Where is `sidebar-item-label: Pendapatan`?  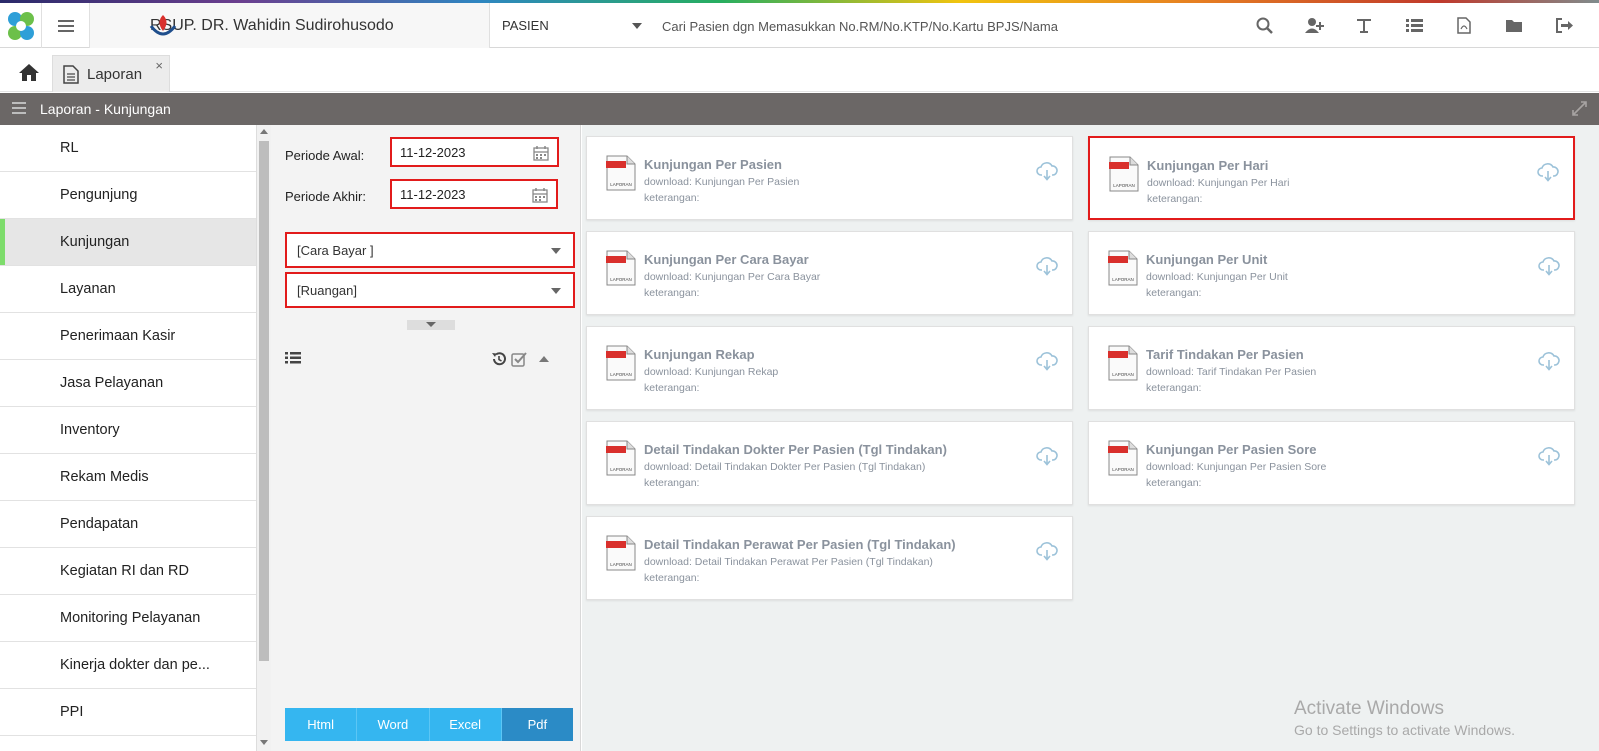 sidebar-item-label: Pendapatan is located at coordinates (99, 524).